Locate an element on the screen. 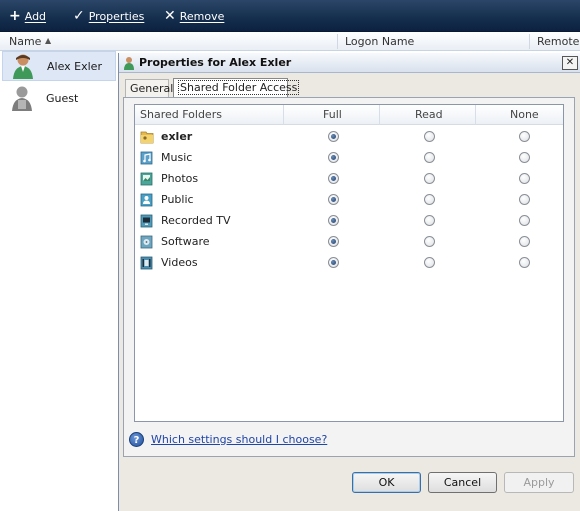  tab-general: General is located at coordinates (149, 88).